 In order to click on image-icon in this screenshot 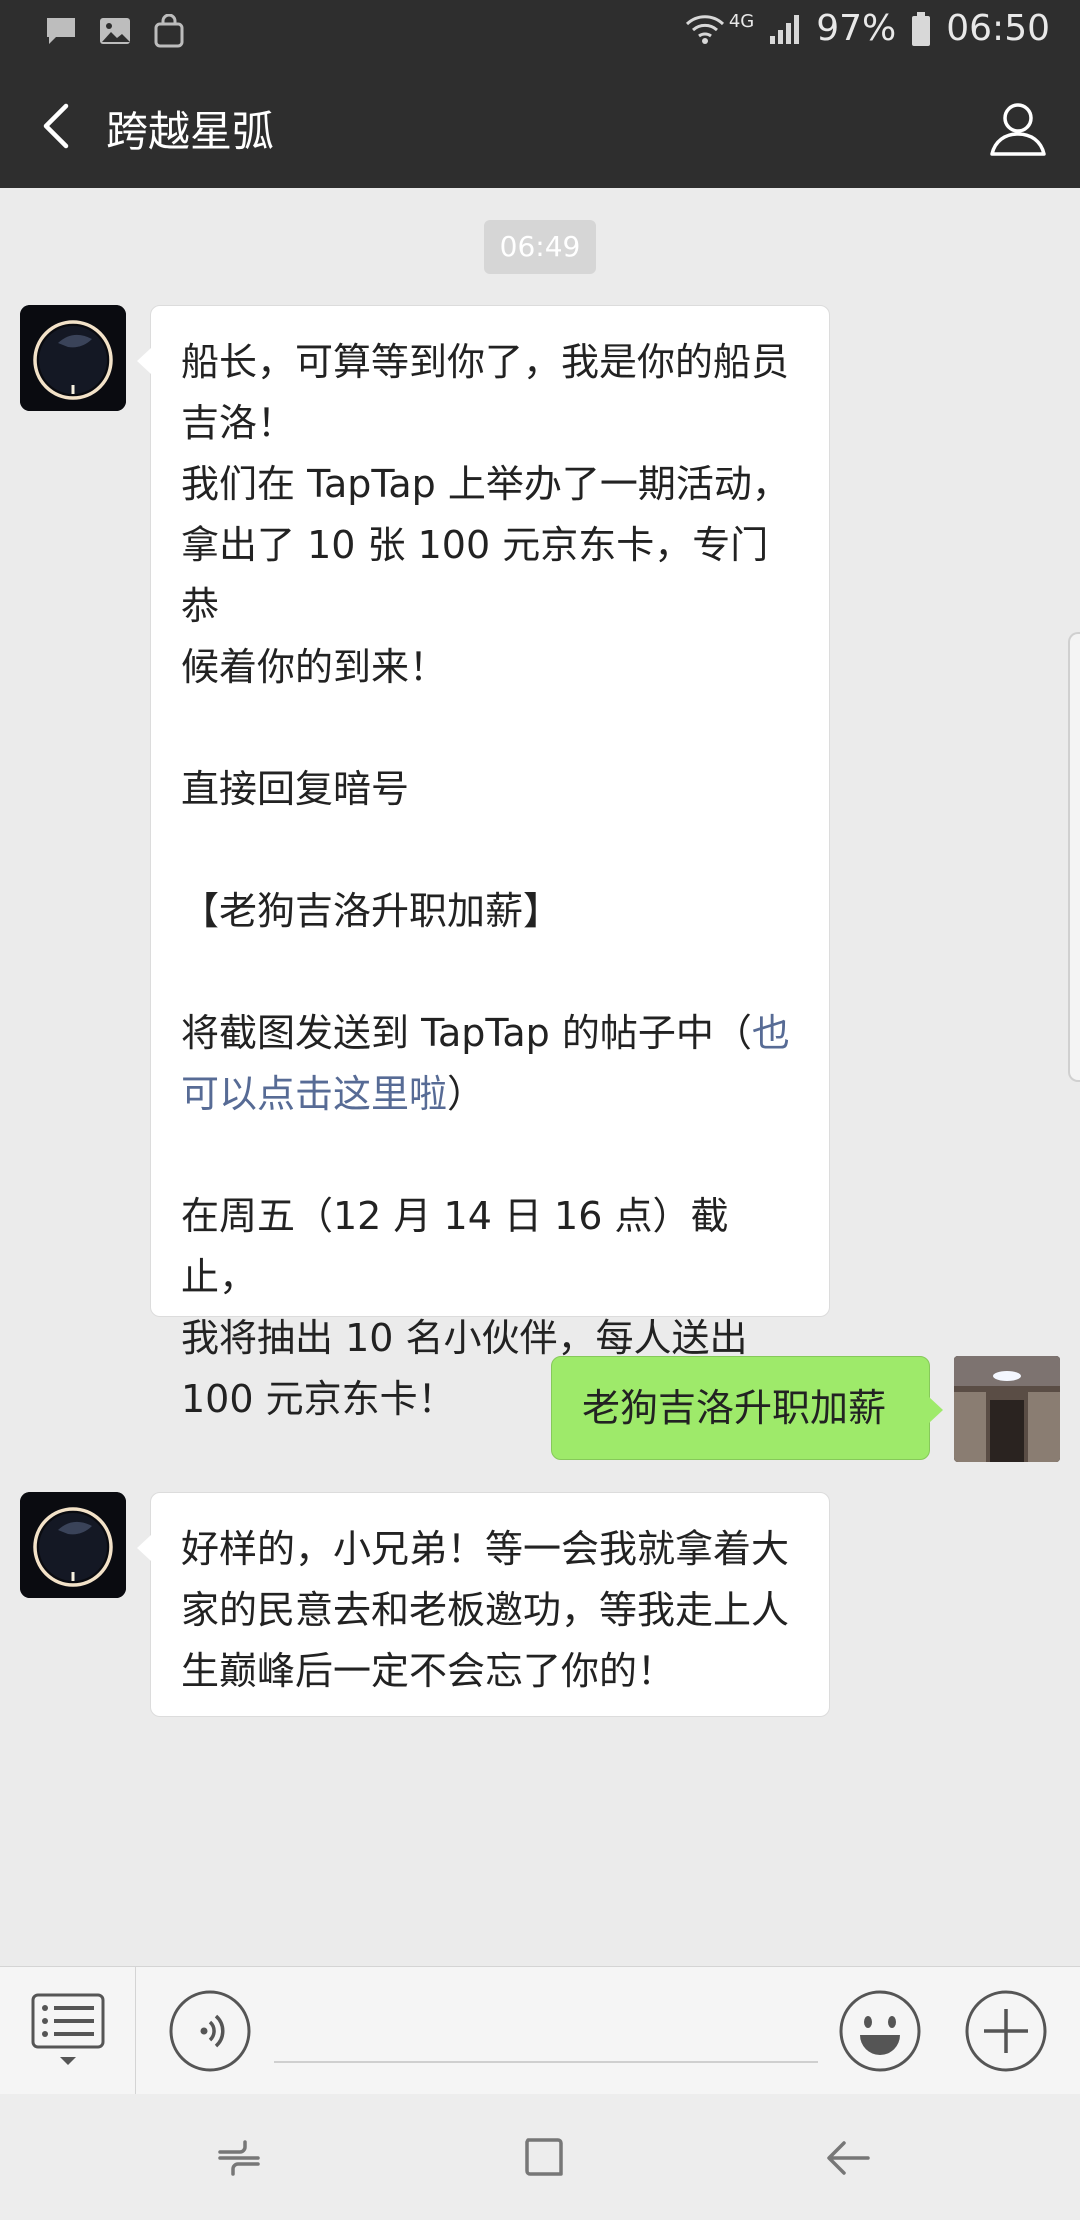, I will do `click(115, 31)`.